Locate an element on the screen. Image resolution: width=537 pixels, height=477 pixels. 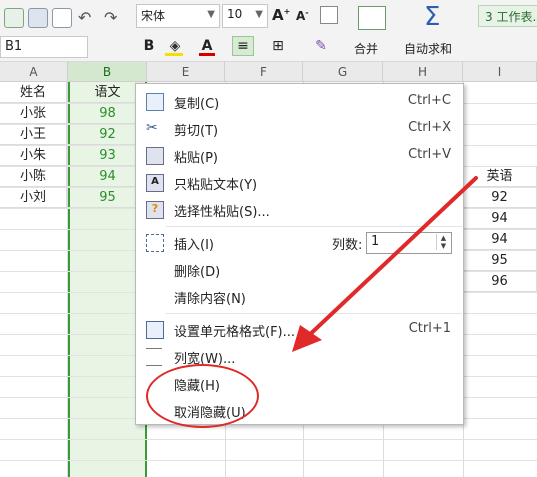
paste-icon is located at coordinates (155, 156).